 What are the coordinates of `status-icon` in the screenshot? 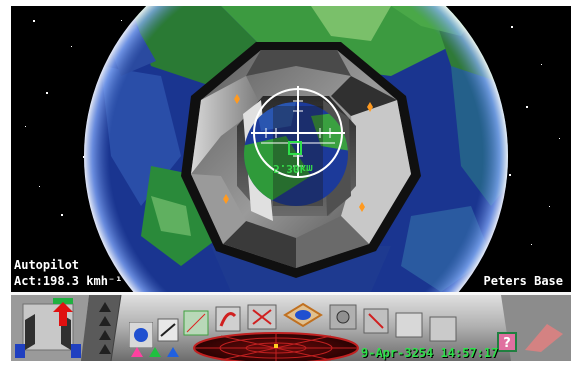 It's located at (409, 325).